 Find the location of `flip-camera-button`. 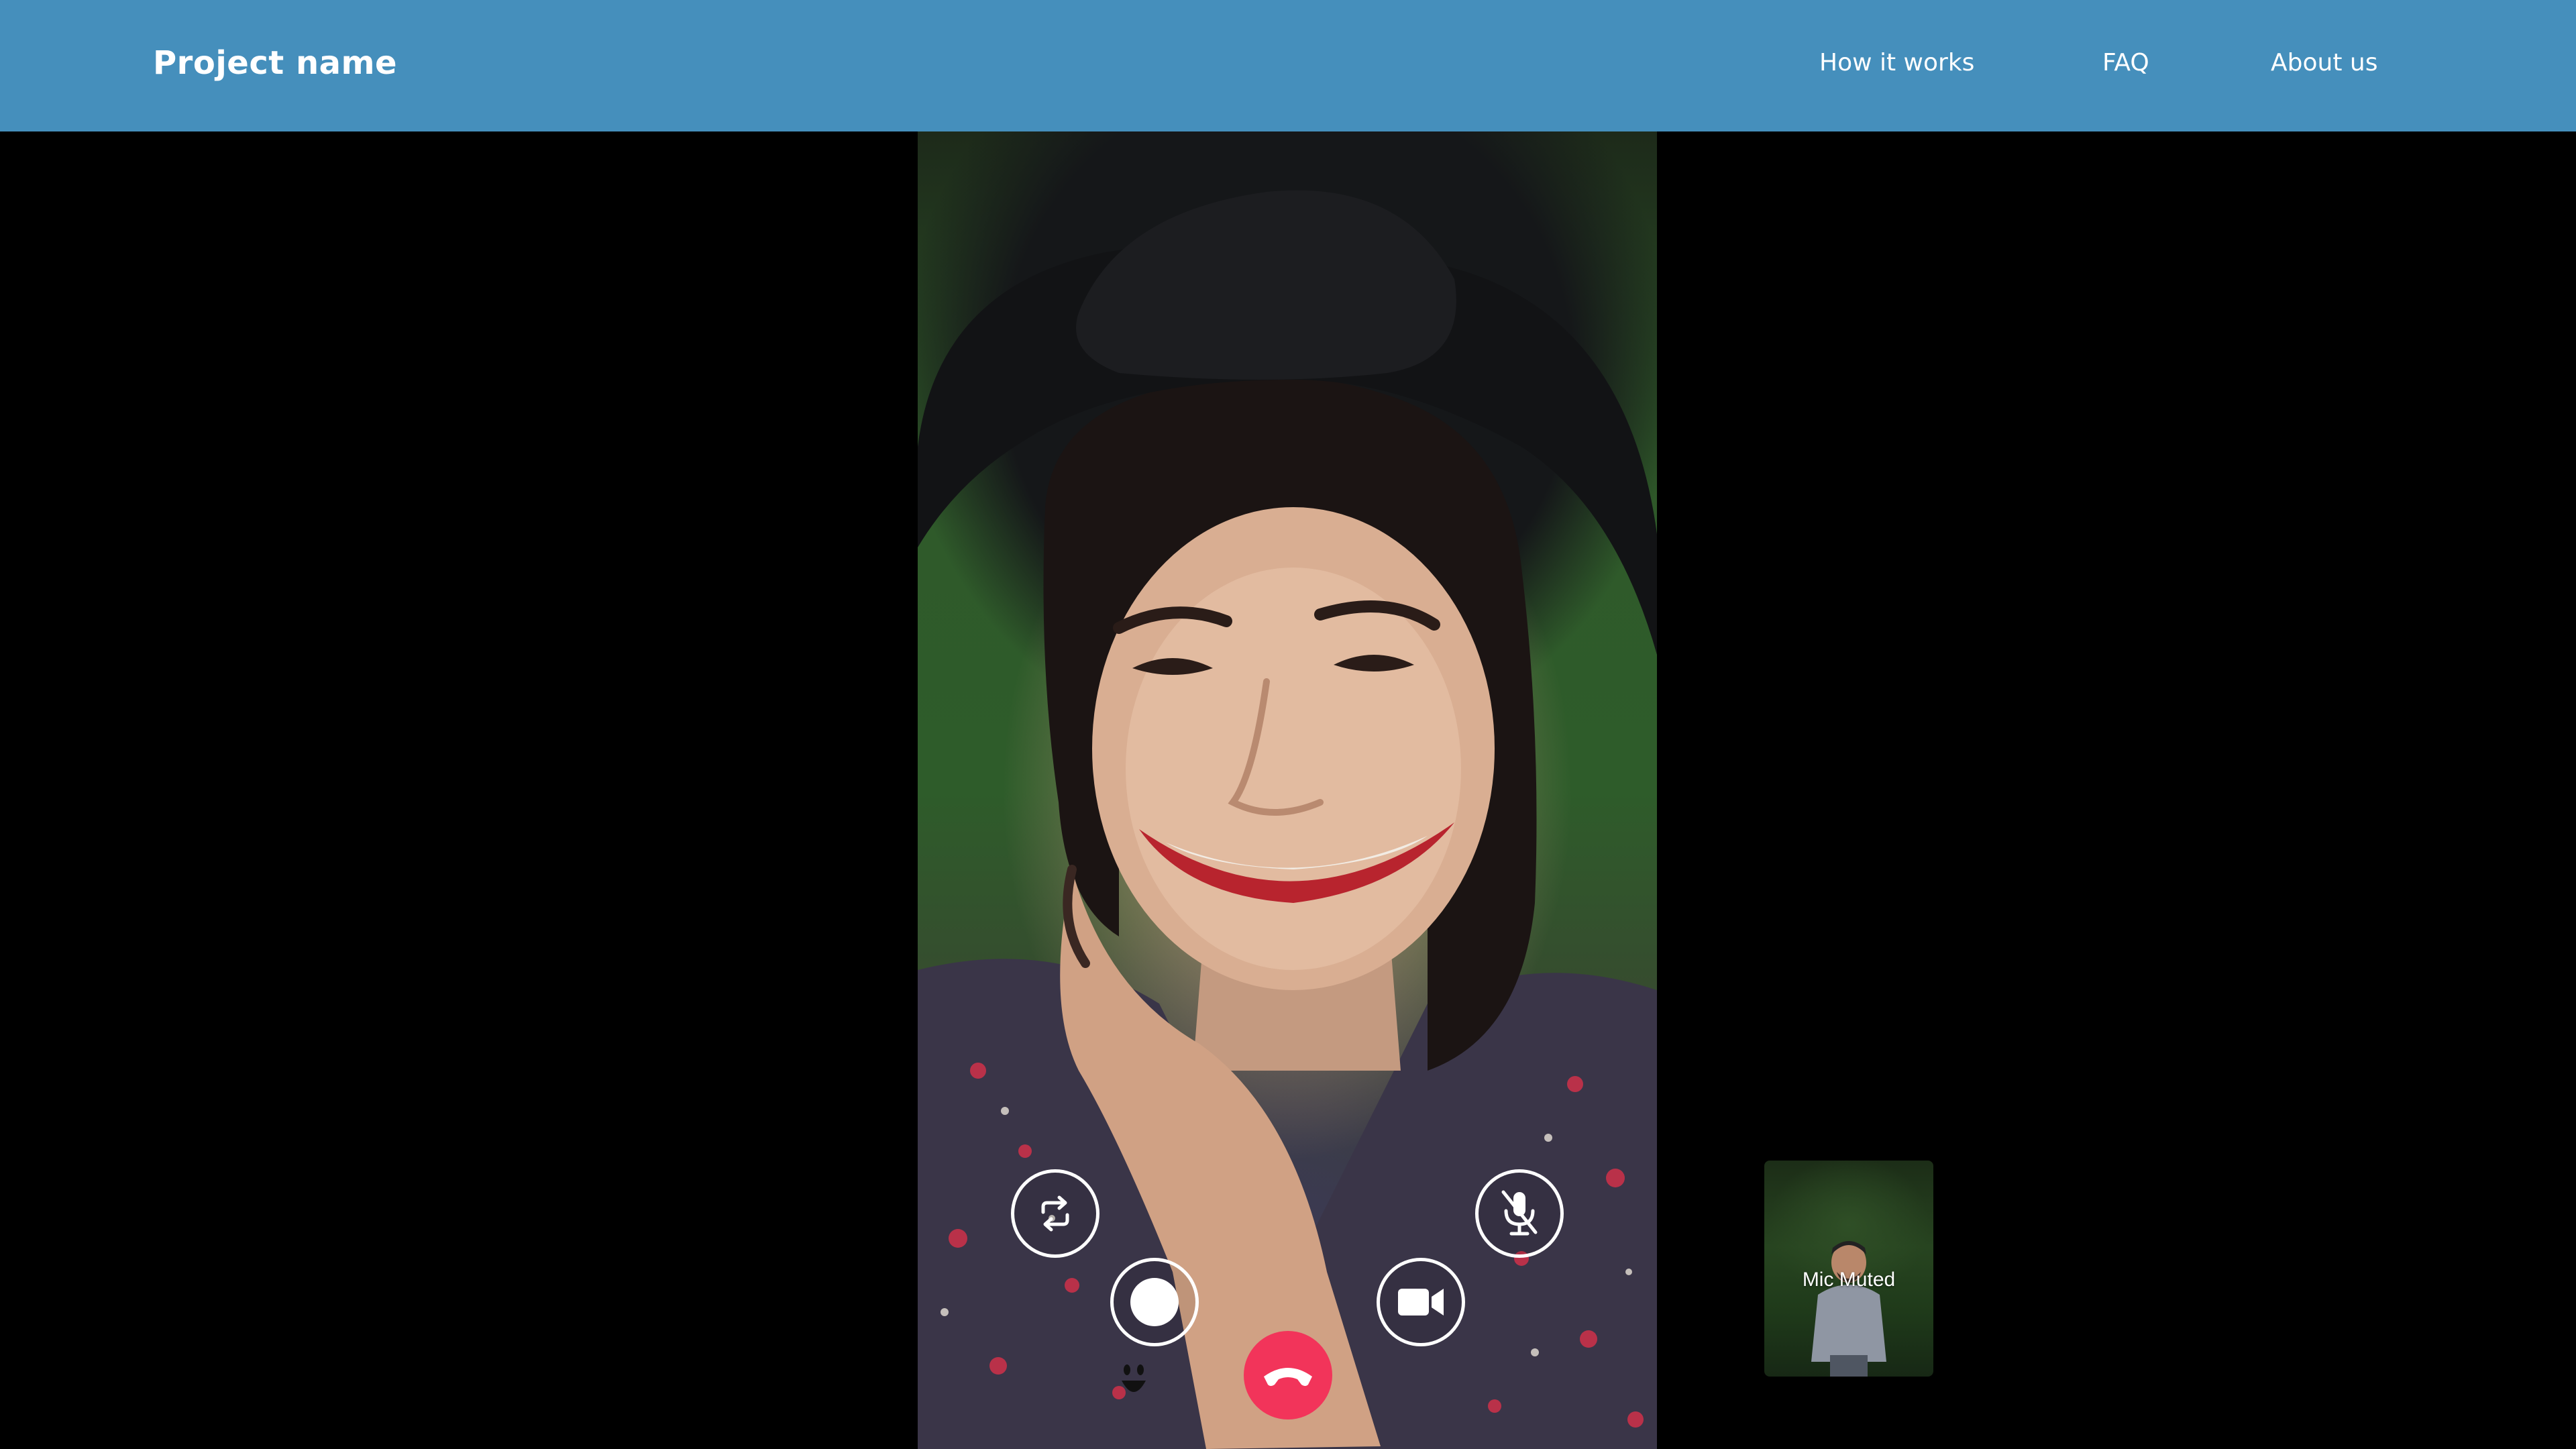

flip-camera-button is located at coordinates (1055, 1213).